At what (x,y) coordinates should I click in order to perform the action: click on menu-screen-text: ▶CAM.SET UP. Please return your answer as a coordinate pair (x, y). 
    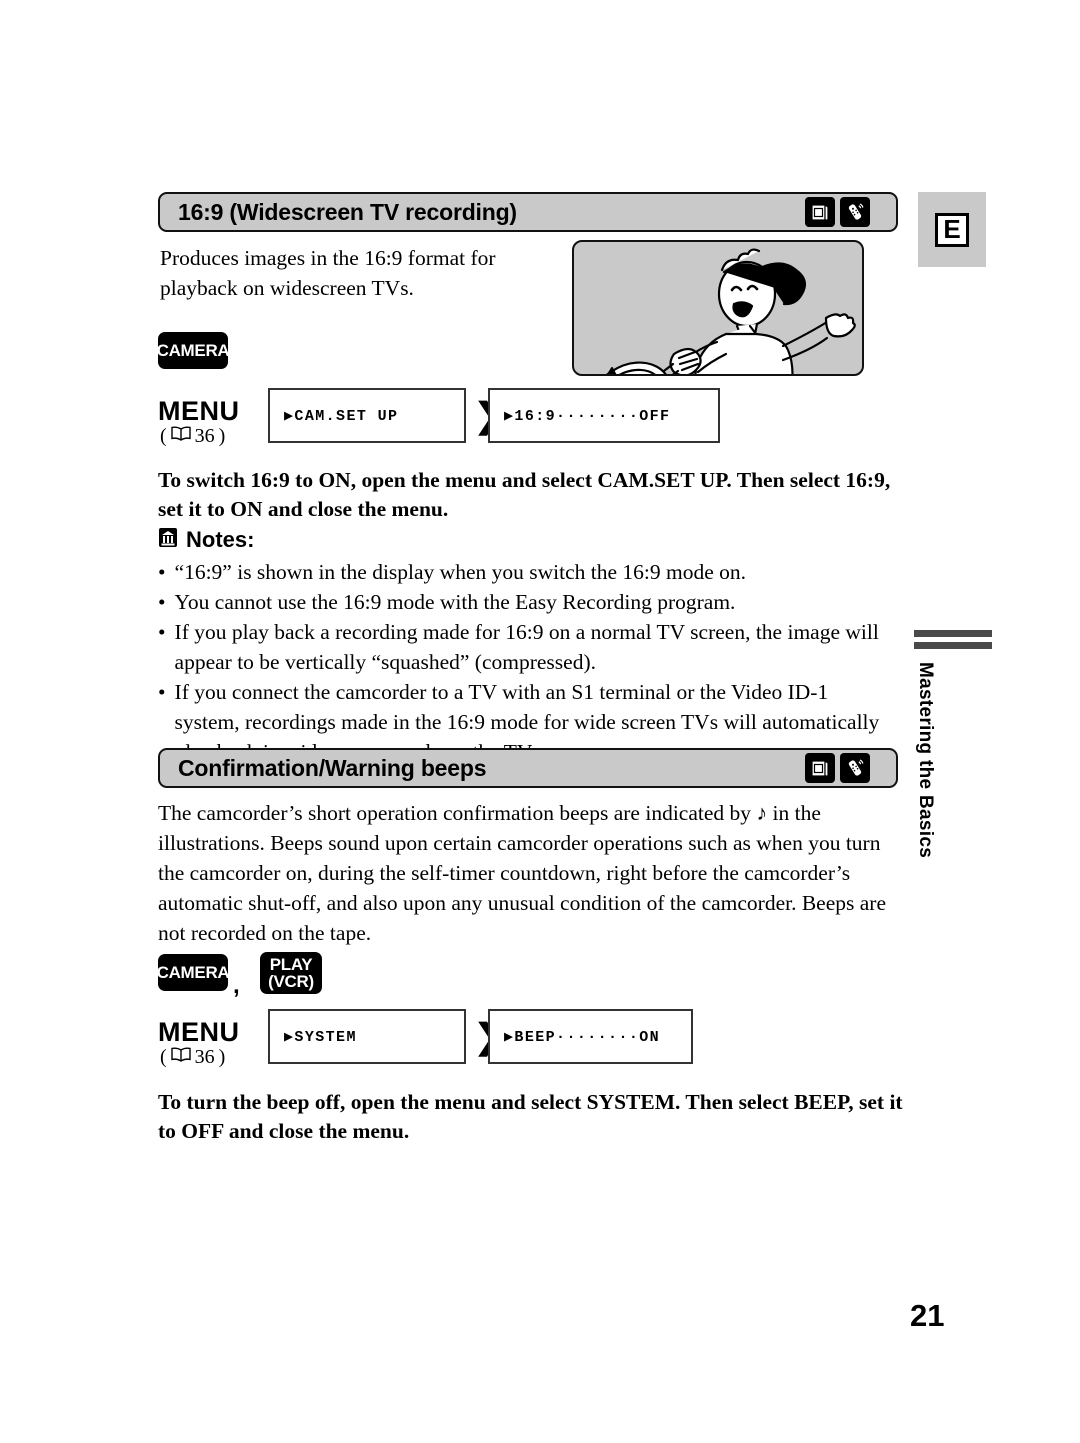
    Looking at the image, I should click on (341, 416).